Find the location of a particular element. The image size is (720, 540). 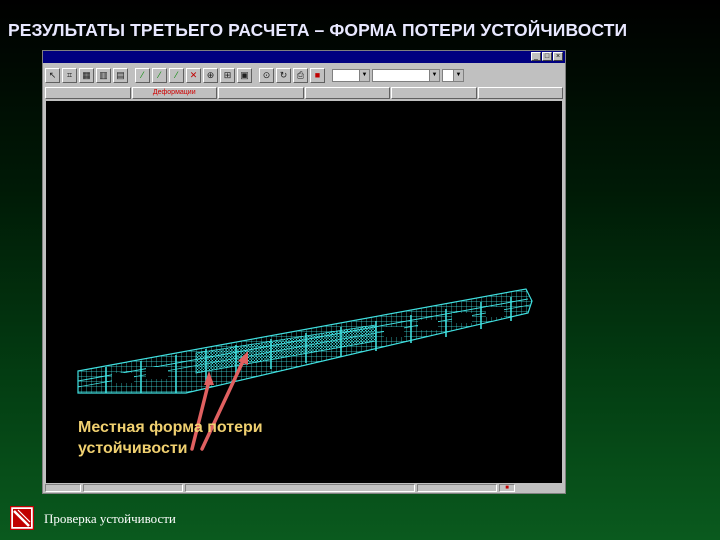

zoom-icon: ⊙ is located at coordinates (266, 75).